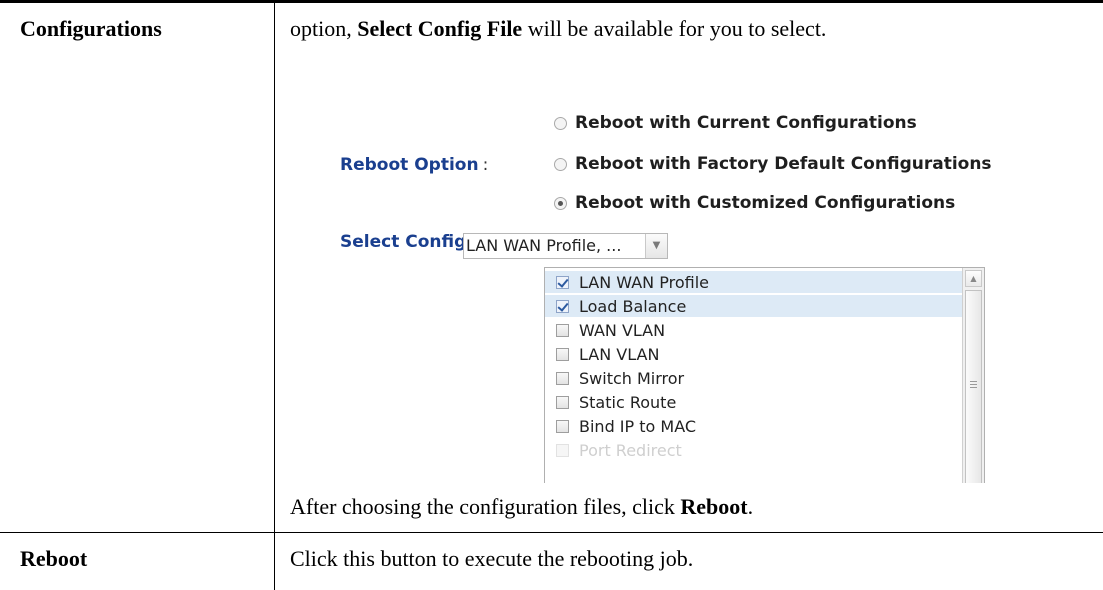 The width and height of the screenshot is (1103, 590). I want to click on table-row-divider, so click(551, 532).